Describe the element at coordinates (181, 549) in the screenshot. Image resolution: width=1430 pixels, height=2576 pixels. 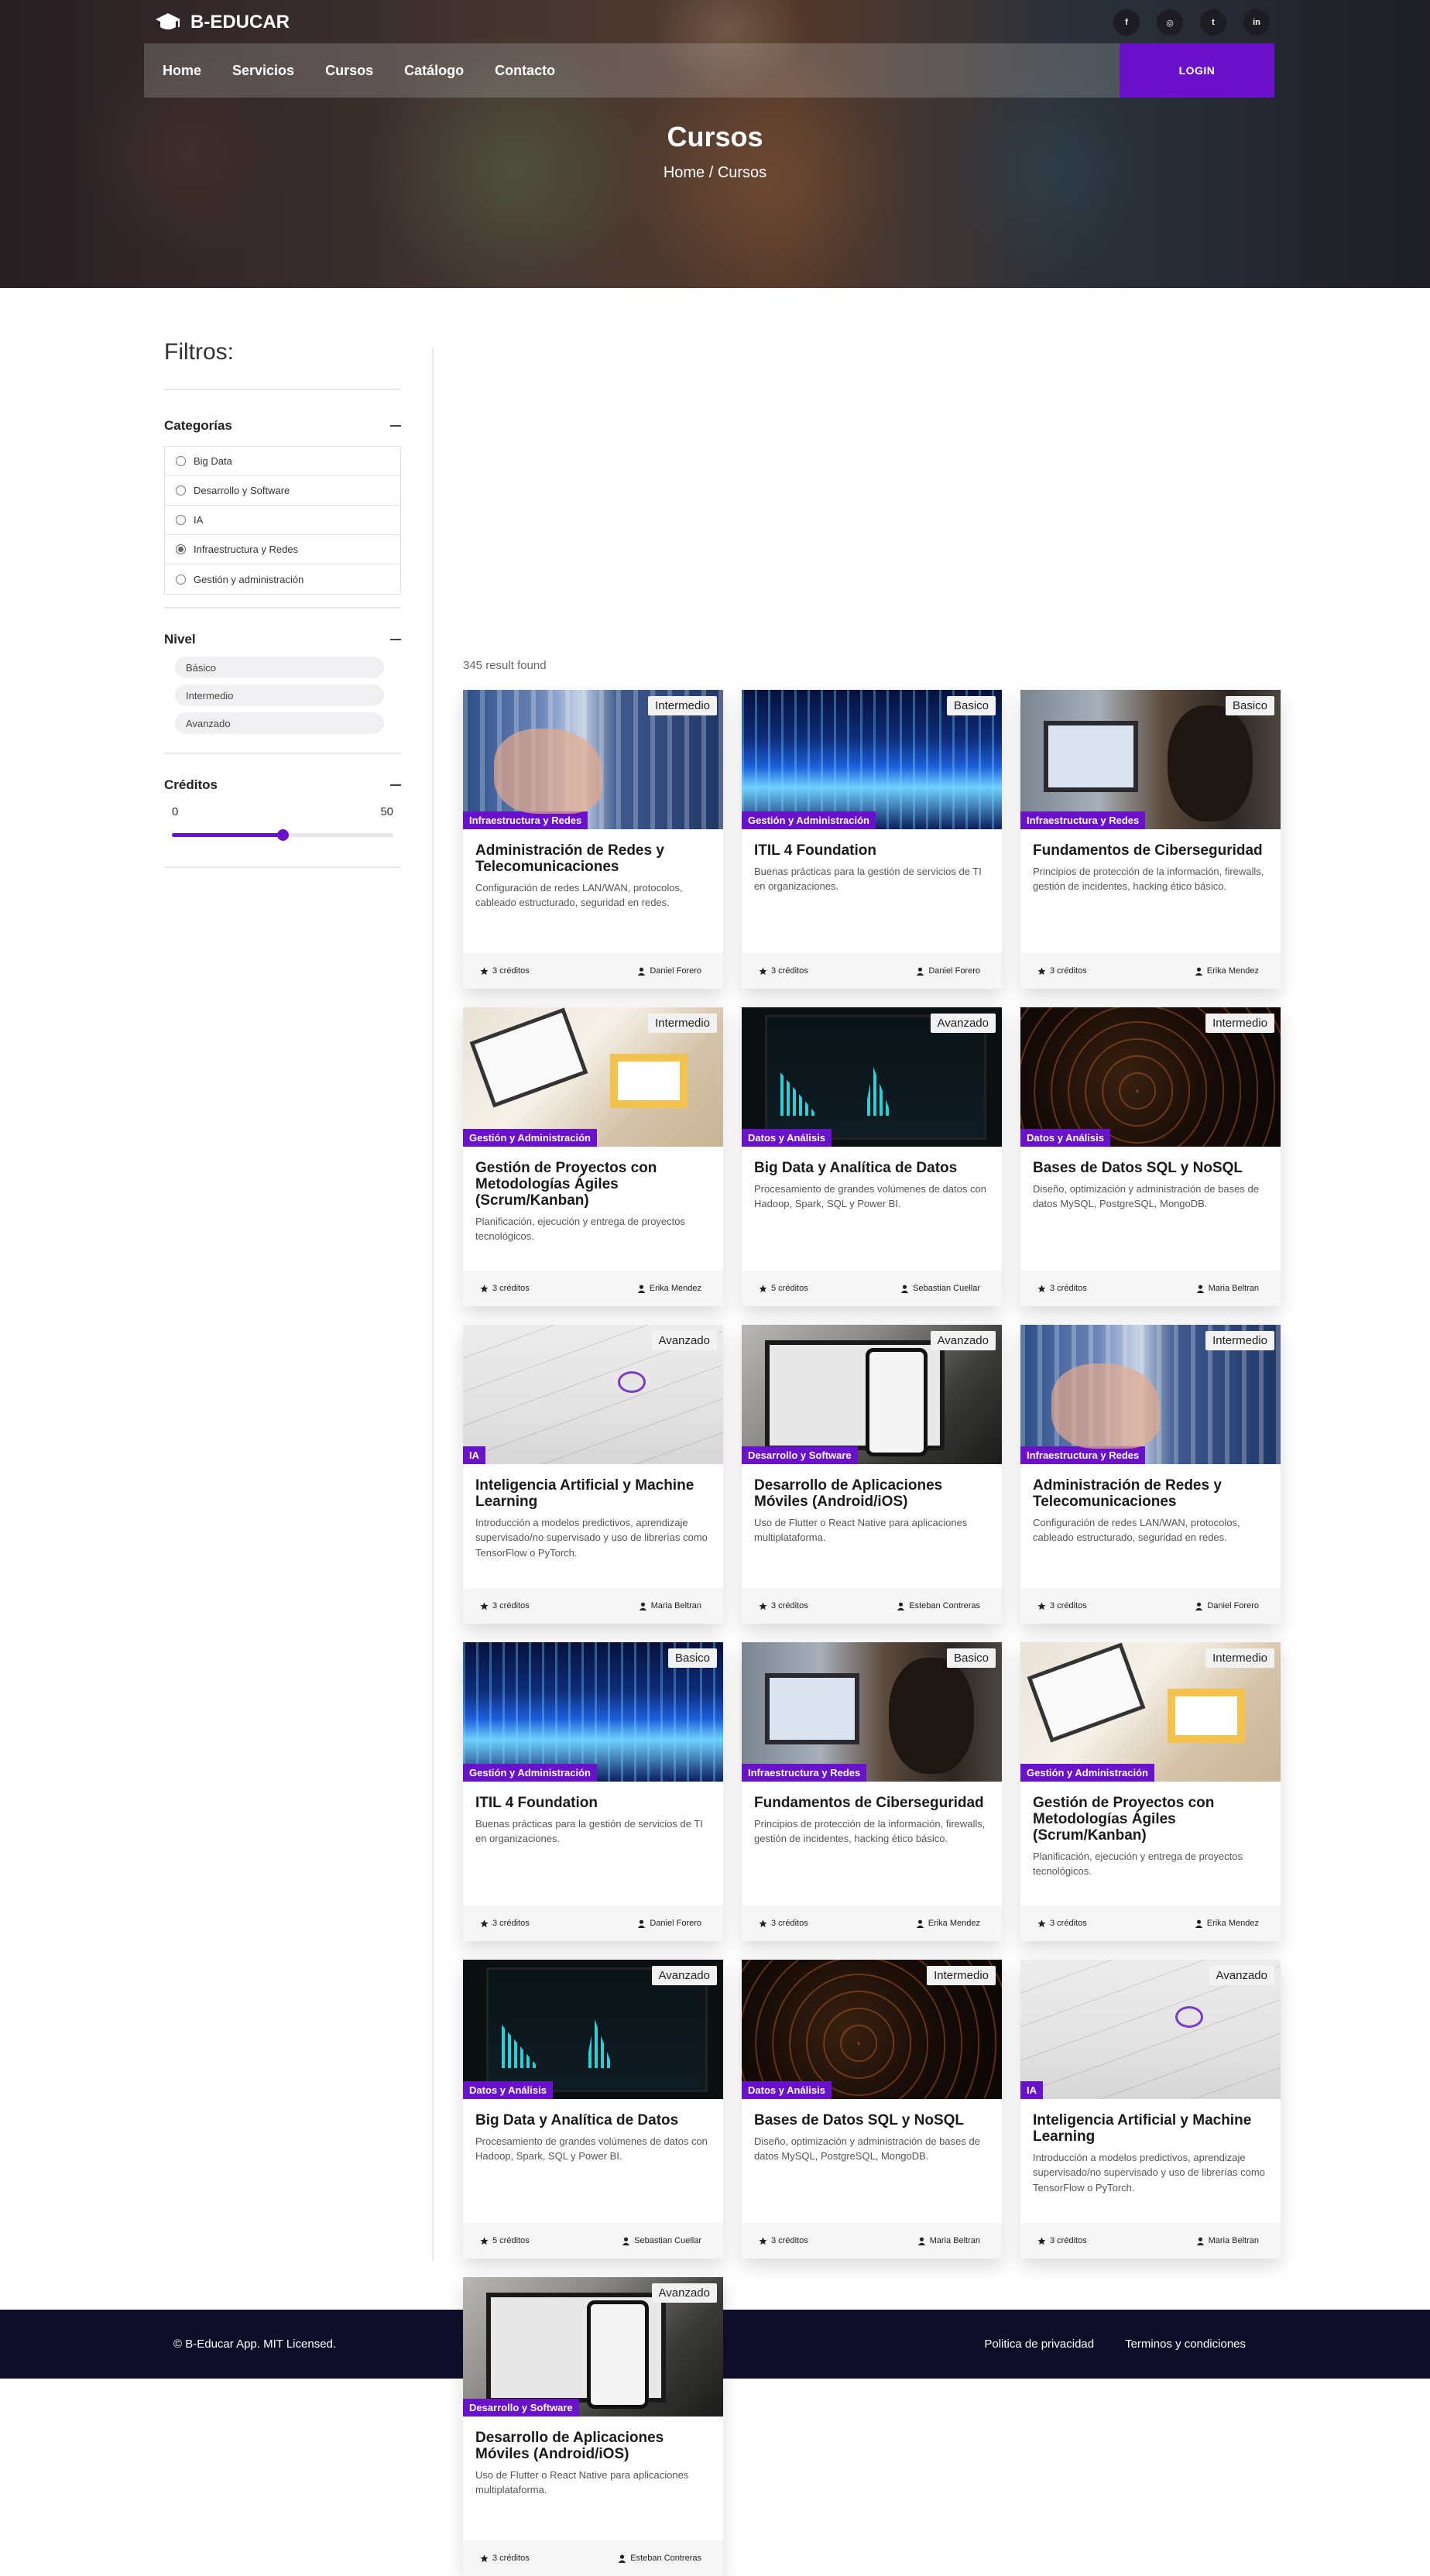
I see `radio-selected-icon` at that location.